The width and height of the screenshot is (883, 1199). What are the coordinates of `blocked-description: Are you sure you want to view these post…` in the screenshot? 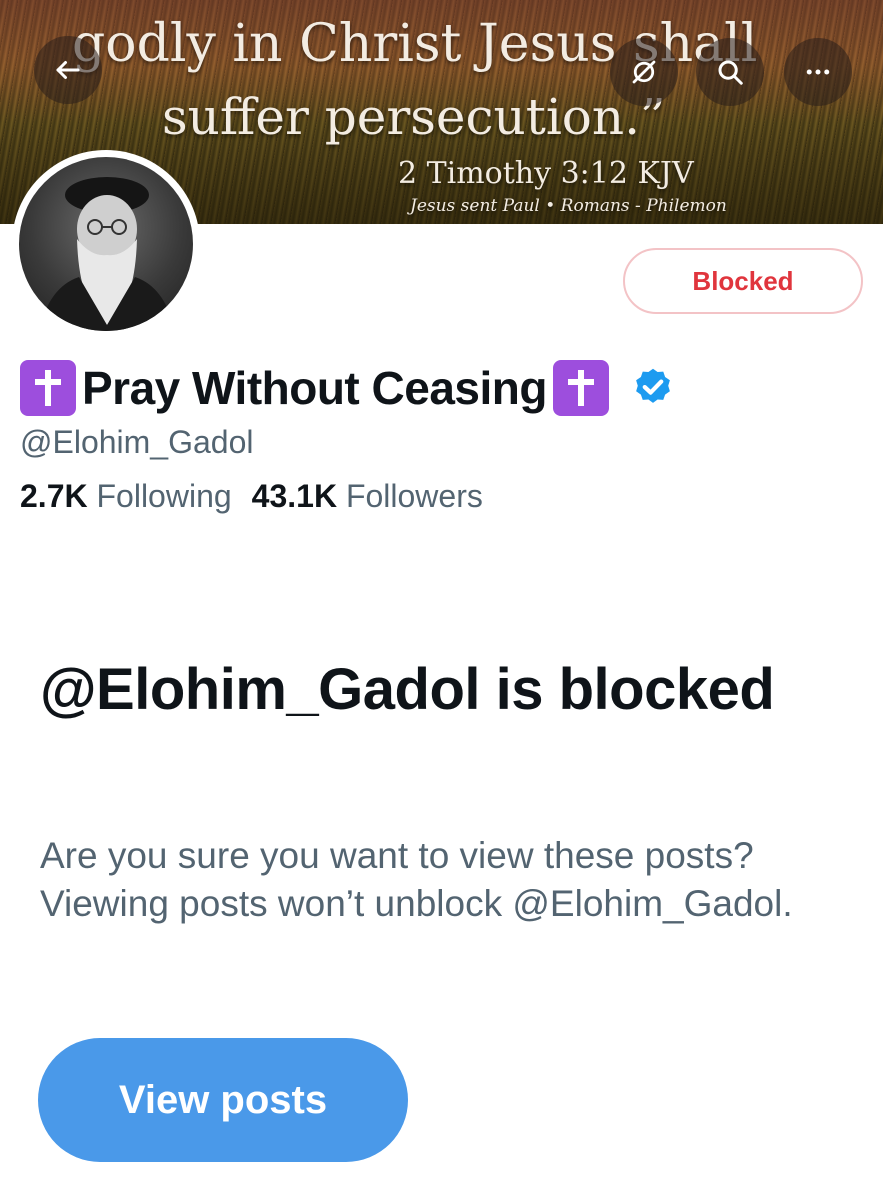 It's located at (416, 879).